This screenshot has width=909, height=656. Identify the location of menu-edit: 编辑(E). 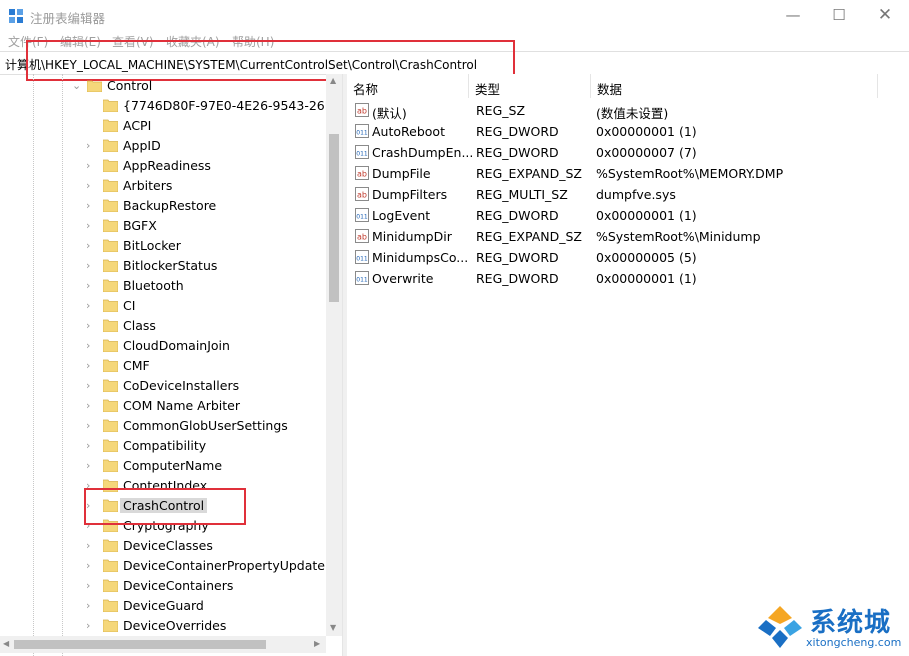
(80, 41).